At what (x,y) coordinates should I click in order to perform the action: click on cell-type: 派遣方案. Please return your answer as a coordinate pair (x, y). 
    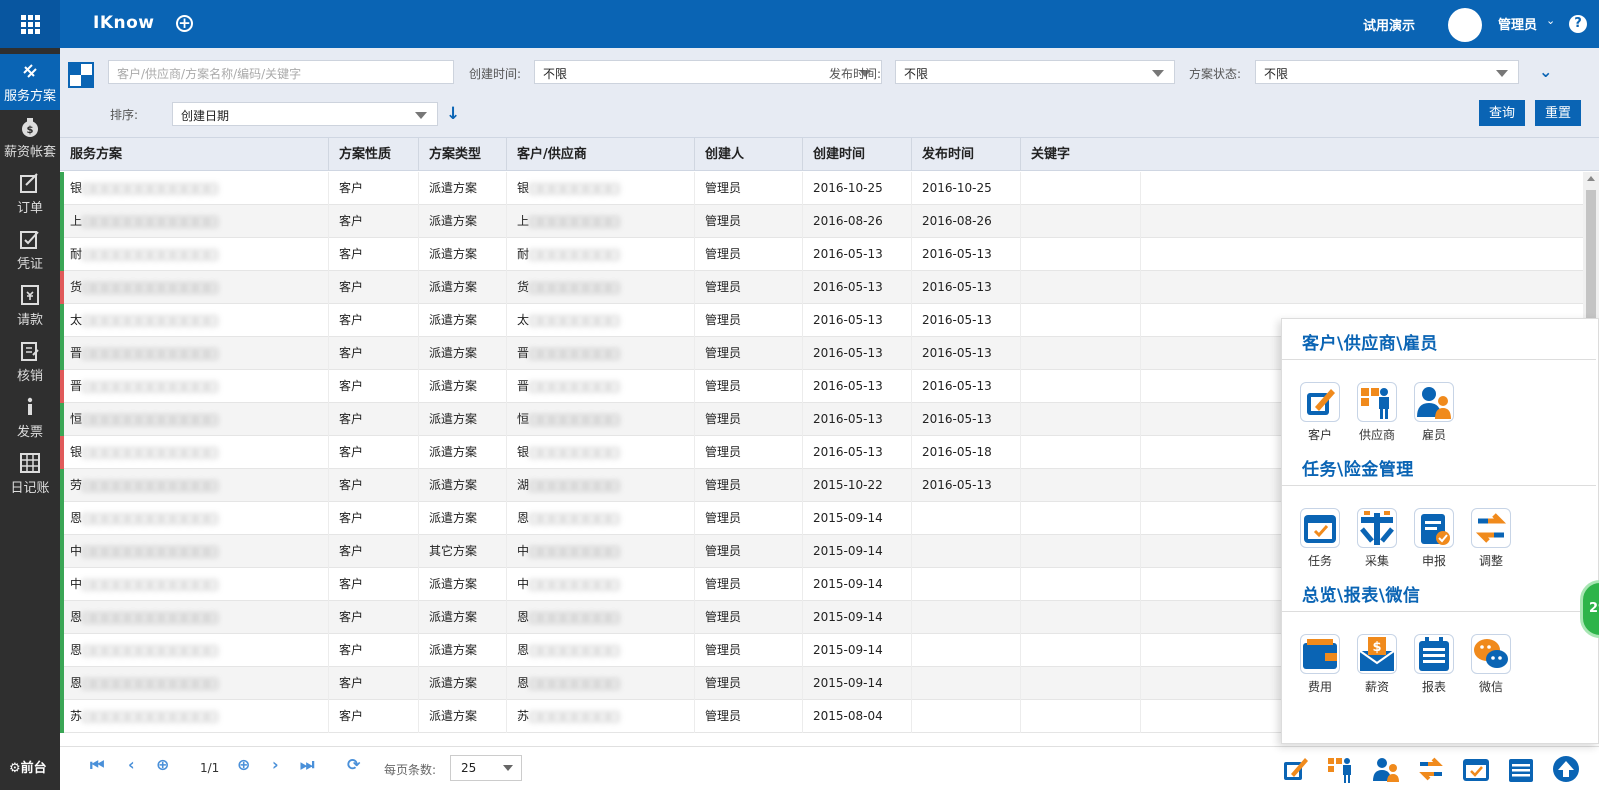
    Looking at the image, I should click on (463, 188).